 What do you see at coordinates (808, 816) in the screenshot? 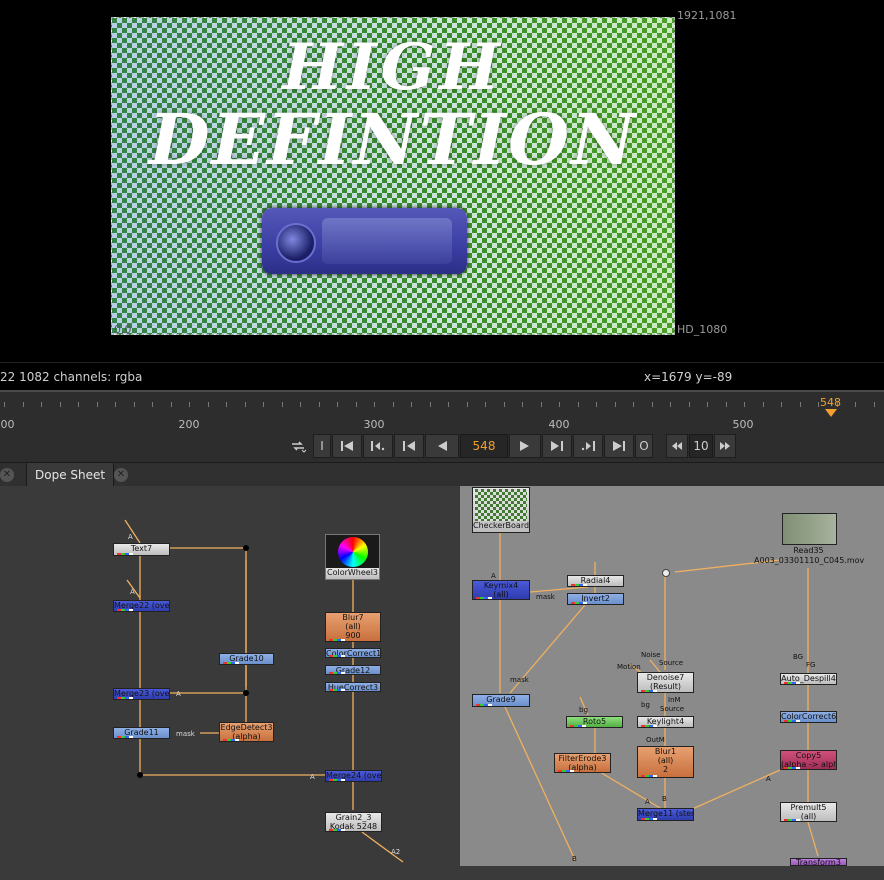
I see `node-sublabel: (all)` at bounding box center [808, 816].